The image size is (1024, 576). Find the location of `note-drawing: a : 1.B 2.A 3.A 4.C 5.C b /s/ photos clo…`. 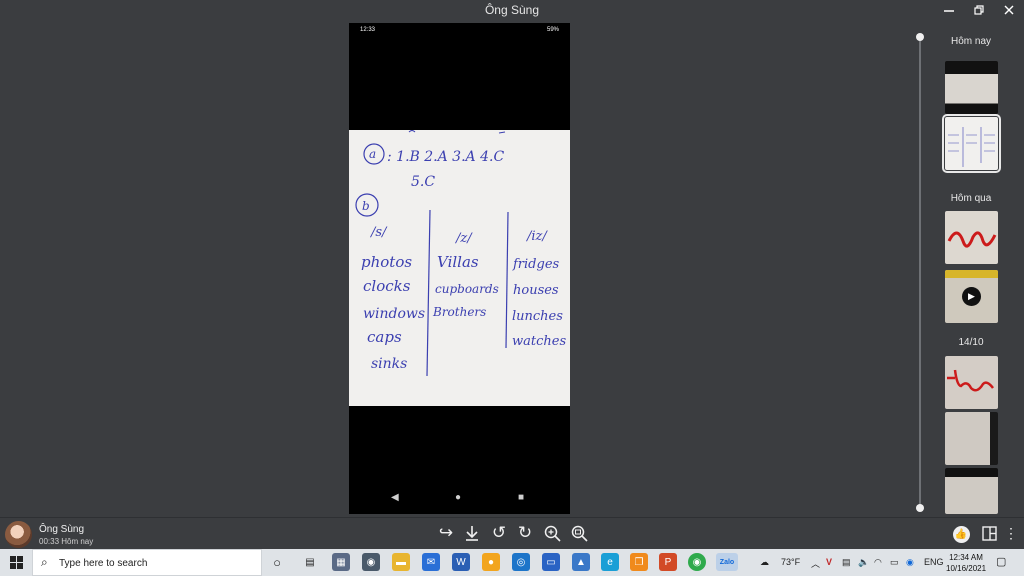

note-drawing: a : 1.B 2.A 3.A 4.C 5.C b /s/ photos clo… is located at coordinates (460, 253).